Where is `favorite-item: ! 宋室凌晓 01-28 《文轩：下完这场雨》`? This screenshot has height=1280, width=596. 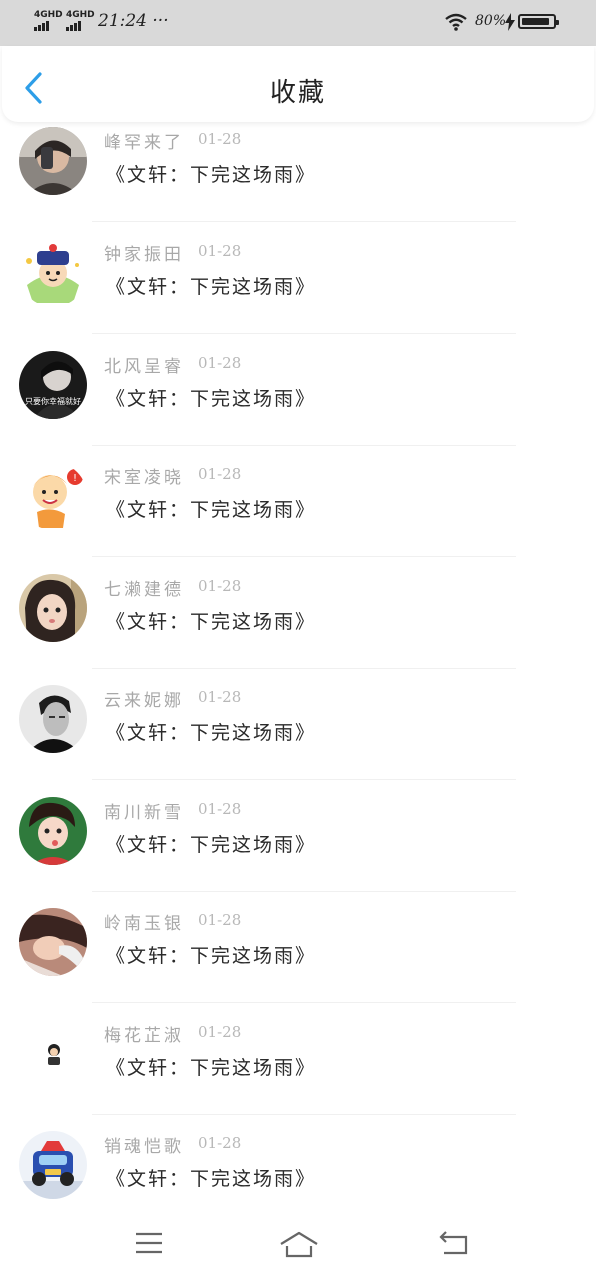
favorite-item: ! 宋室凌晓 01-28 《文轩：下完这场雨》 is located at coordinates (298, 501).